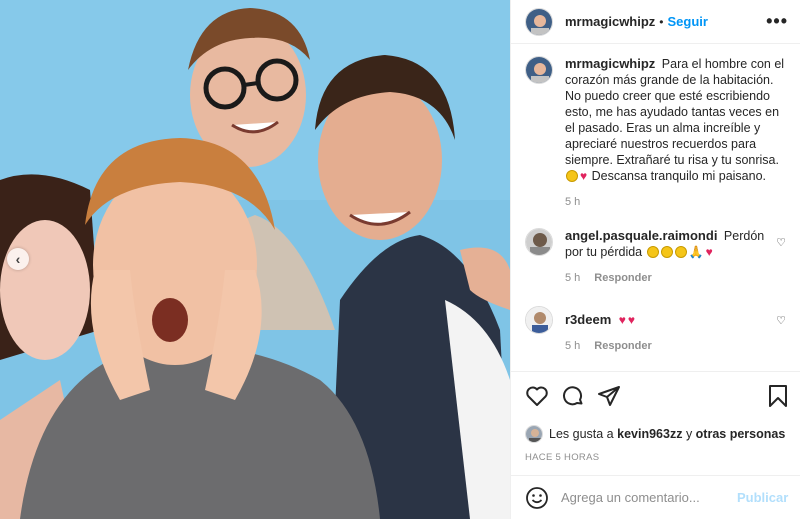 The width and height of the screenshot is (800, 519). What do you see at coordinates (688, 21) in the screenshot?
I see `follow-button: Seguir` at bounding box center [688, 21].